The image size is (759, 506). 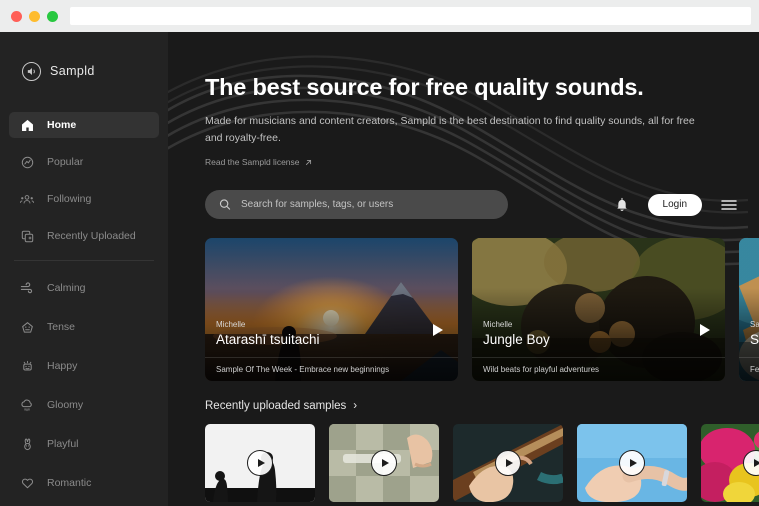 What do you see at coordinates (66, 288) in the screenshot?
I see `sidebar-item-label: Calming` at bounding box center [66, 288].